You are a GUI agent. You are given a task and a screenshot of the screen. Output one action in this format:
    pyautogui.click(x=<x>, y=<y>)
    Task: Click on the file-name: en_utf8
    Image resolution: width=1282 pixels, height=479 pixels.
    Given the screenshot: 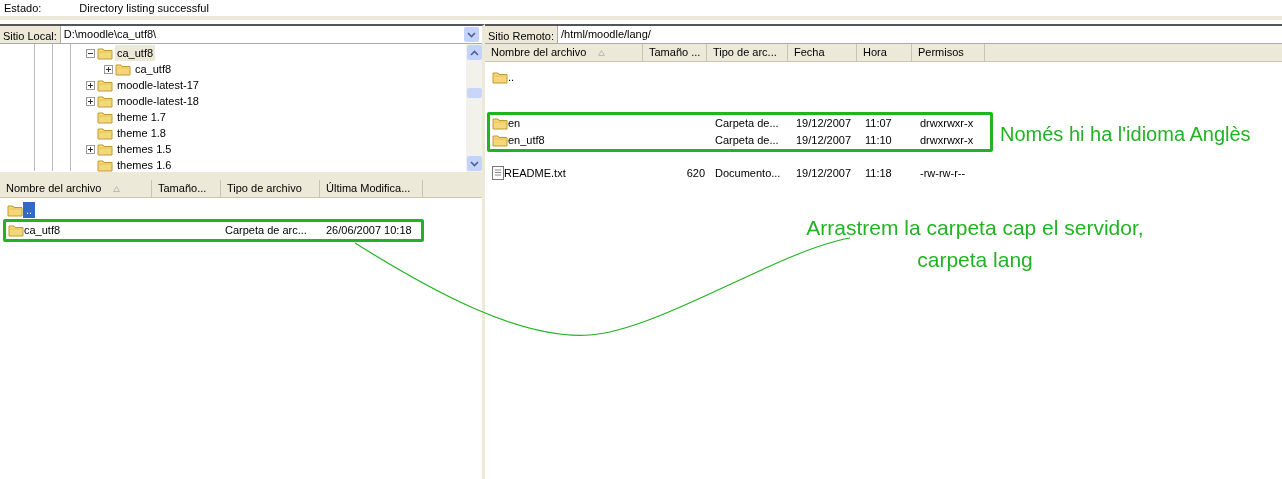 What is the action you would take?
    pyautogui.click(x=526, y=140)
    